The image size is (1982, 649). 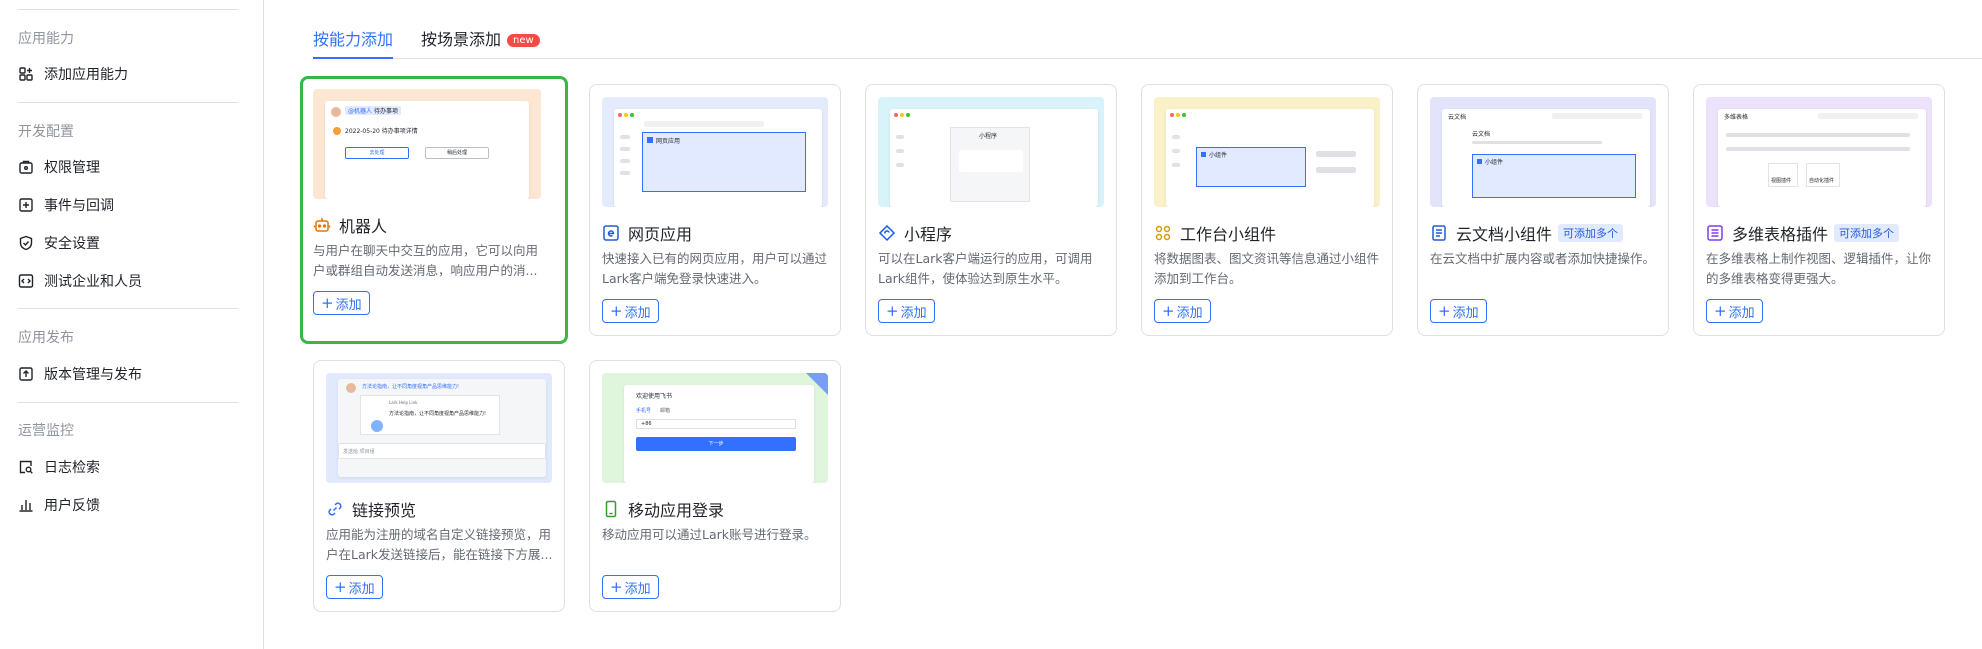 I want to click on sidebar-item-label: 添加应用能力, so click(x=86, y=75).